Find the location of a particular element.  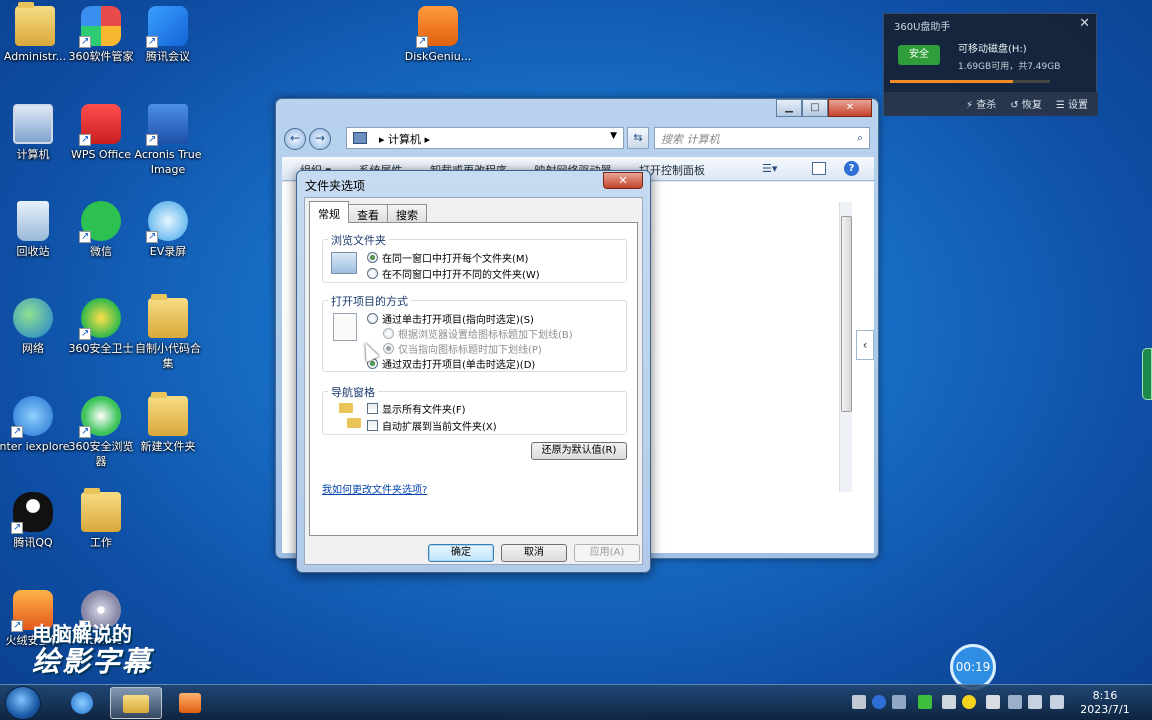

tab-search: 搜索 is located at coordinates (407, 213).